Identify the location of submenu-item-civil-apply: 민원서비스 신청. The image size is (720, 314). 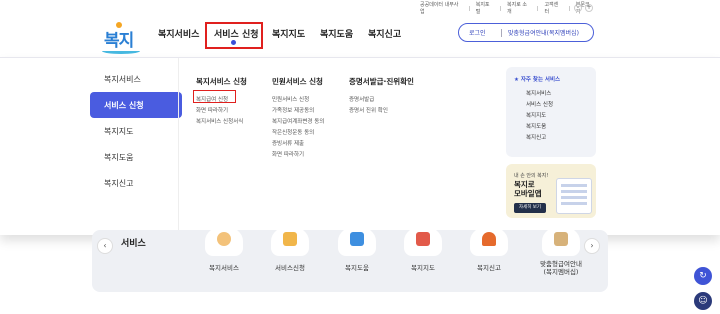
(298, 100).